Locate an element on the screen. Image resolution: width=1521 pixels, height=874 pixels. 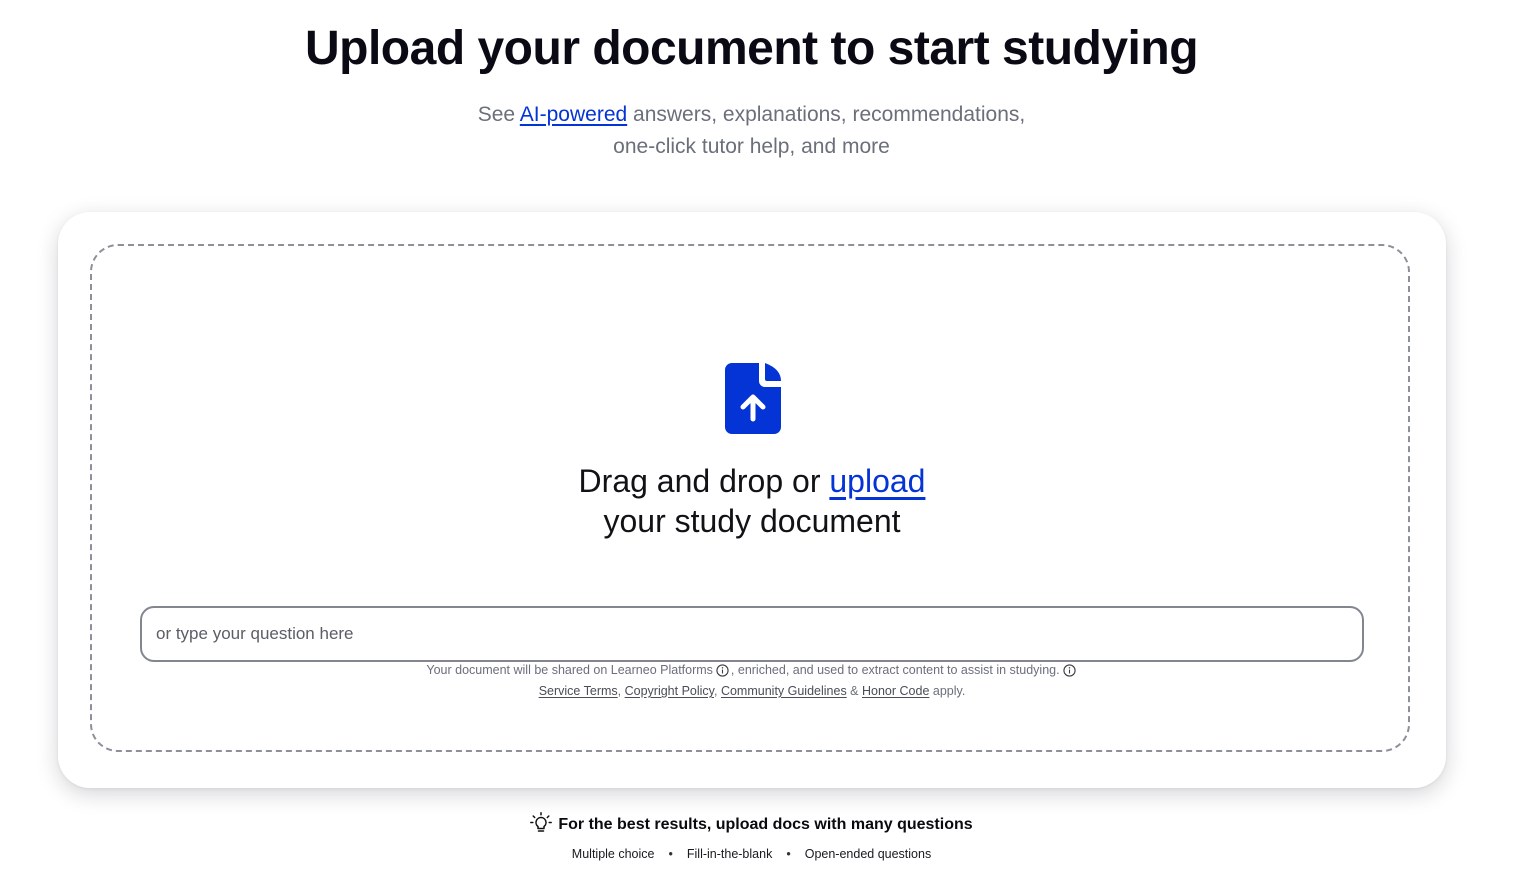
question-type-item: Open-ended questions is located at coordinates (868, 854).